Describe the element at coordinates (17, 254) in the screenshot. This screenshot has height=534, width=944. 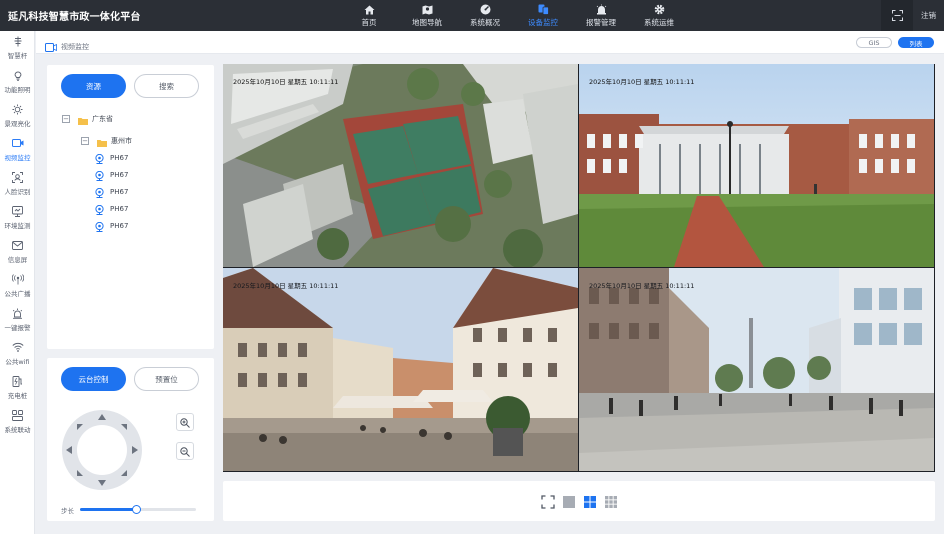
I see `sidebar-item-info-screen: 信息屏` at that location.